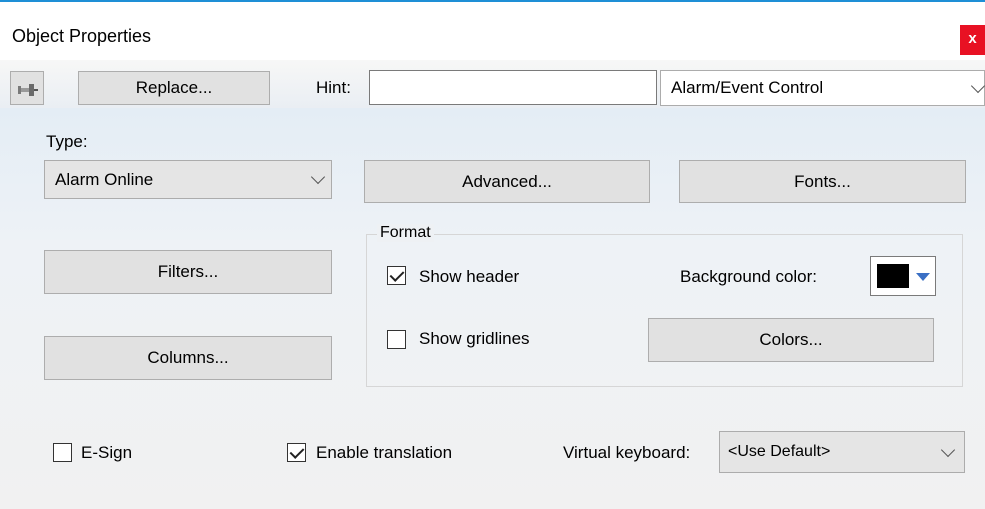 This screenshot has height=509, width=985. What do you see at coordinates (469, 276) in the screenshot?
I see `show-header-label: Show header` at bounding box center [469, 276].